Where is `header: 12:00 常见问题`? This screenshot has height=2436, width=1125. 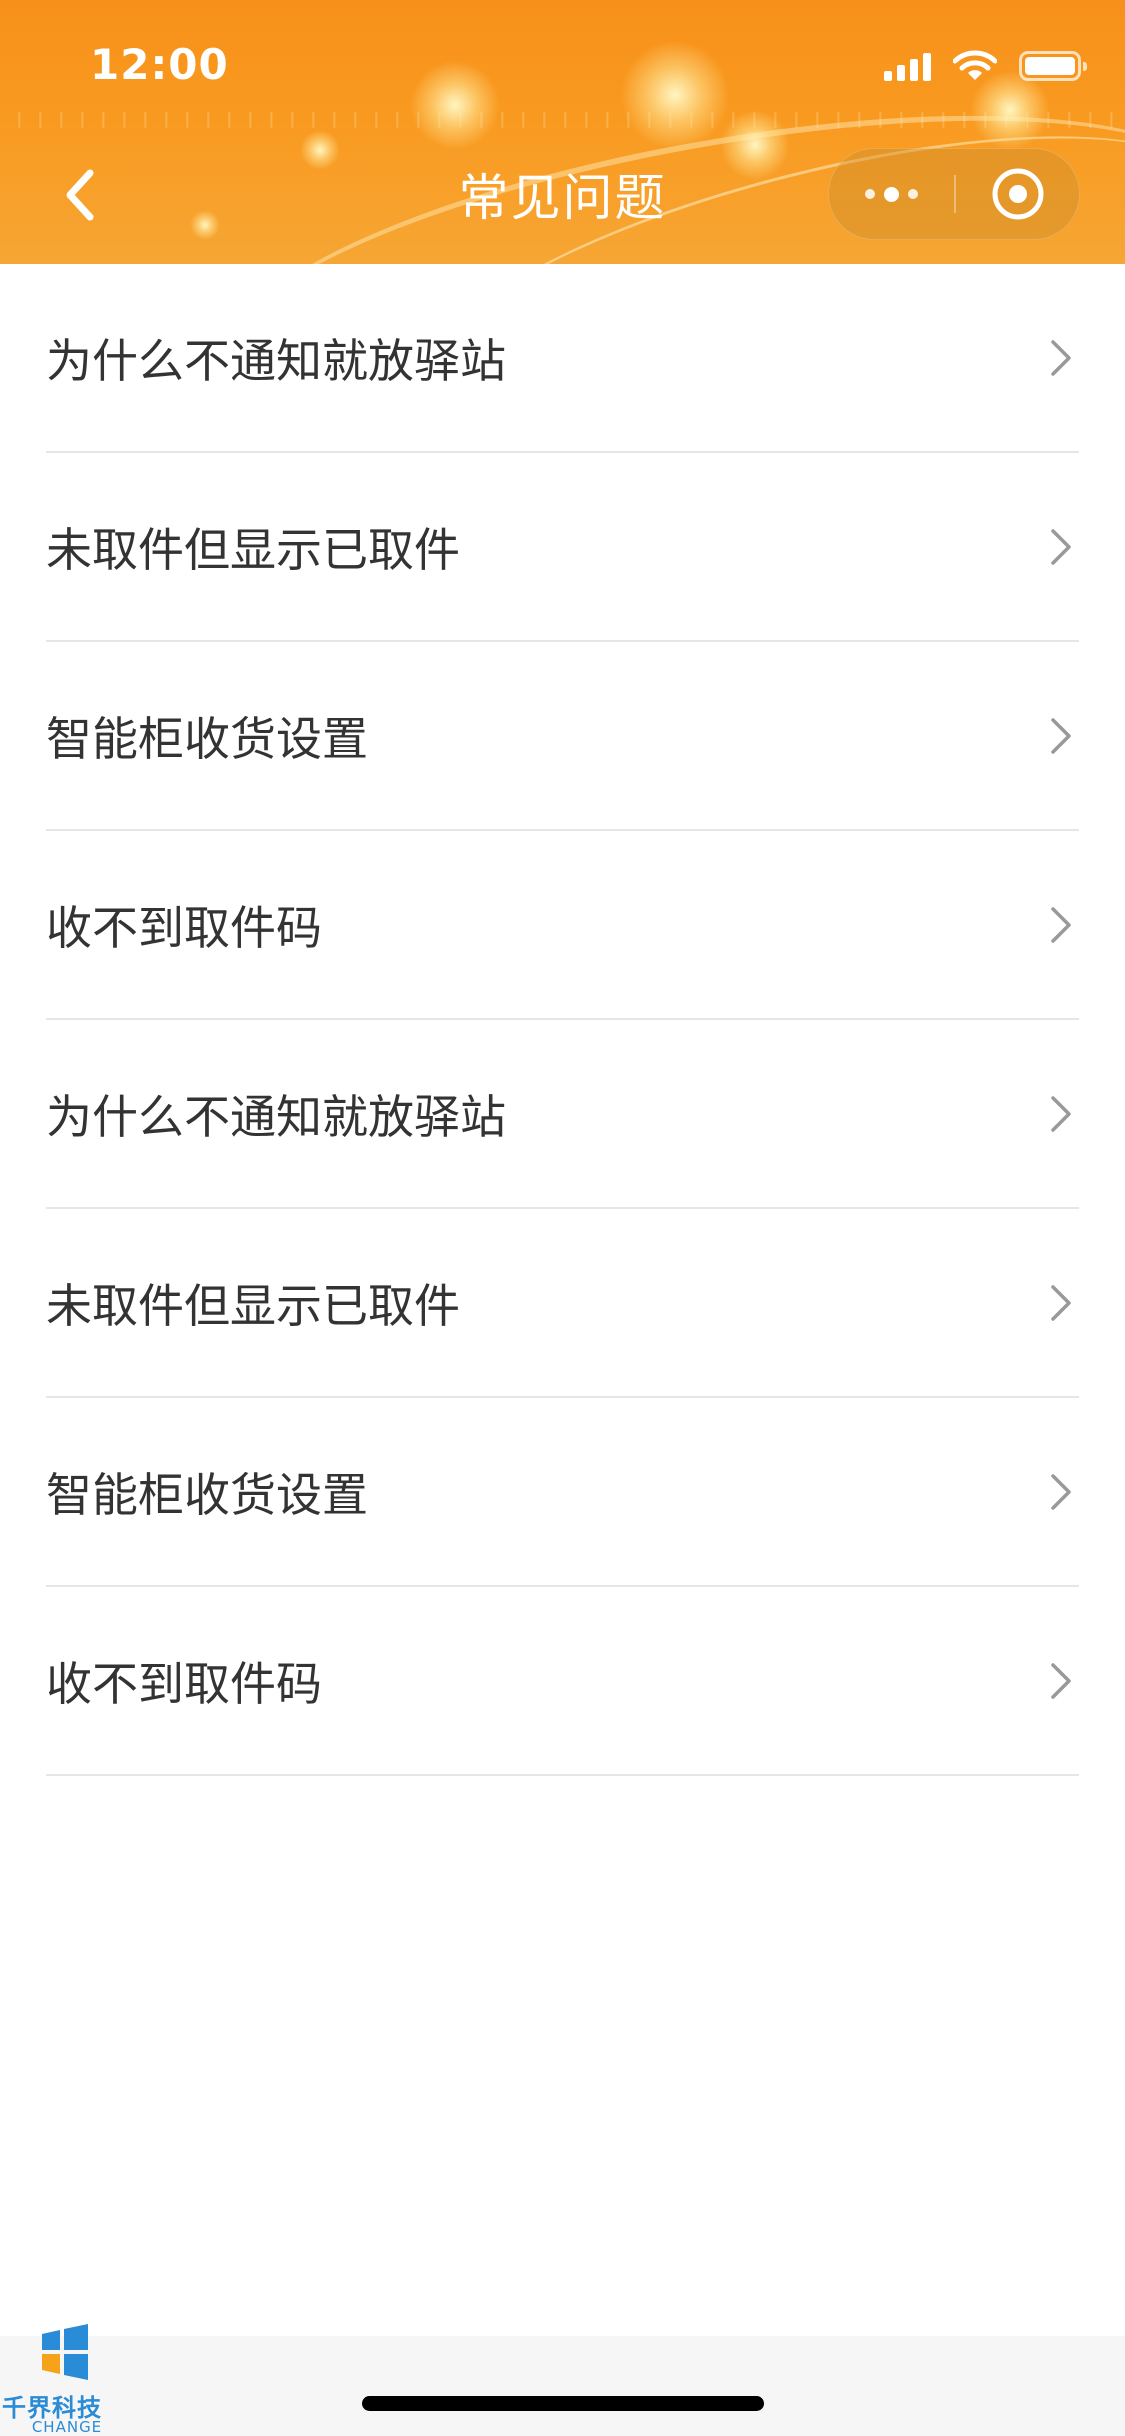 header: 12:00 常见问题 is located at coordinates (562, 132).